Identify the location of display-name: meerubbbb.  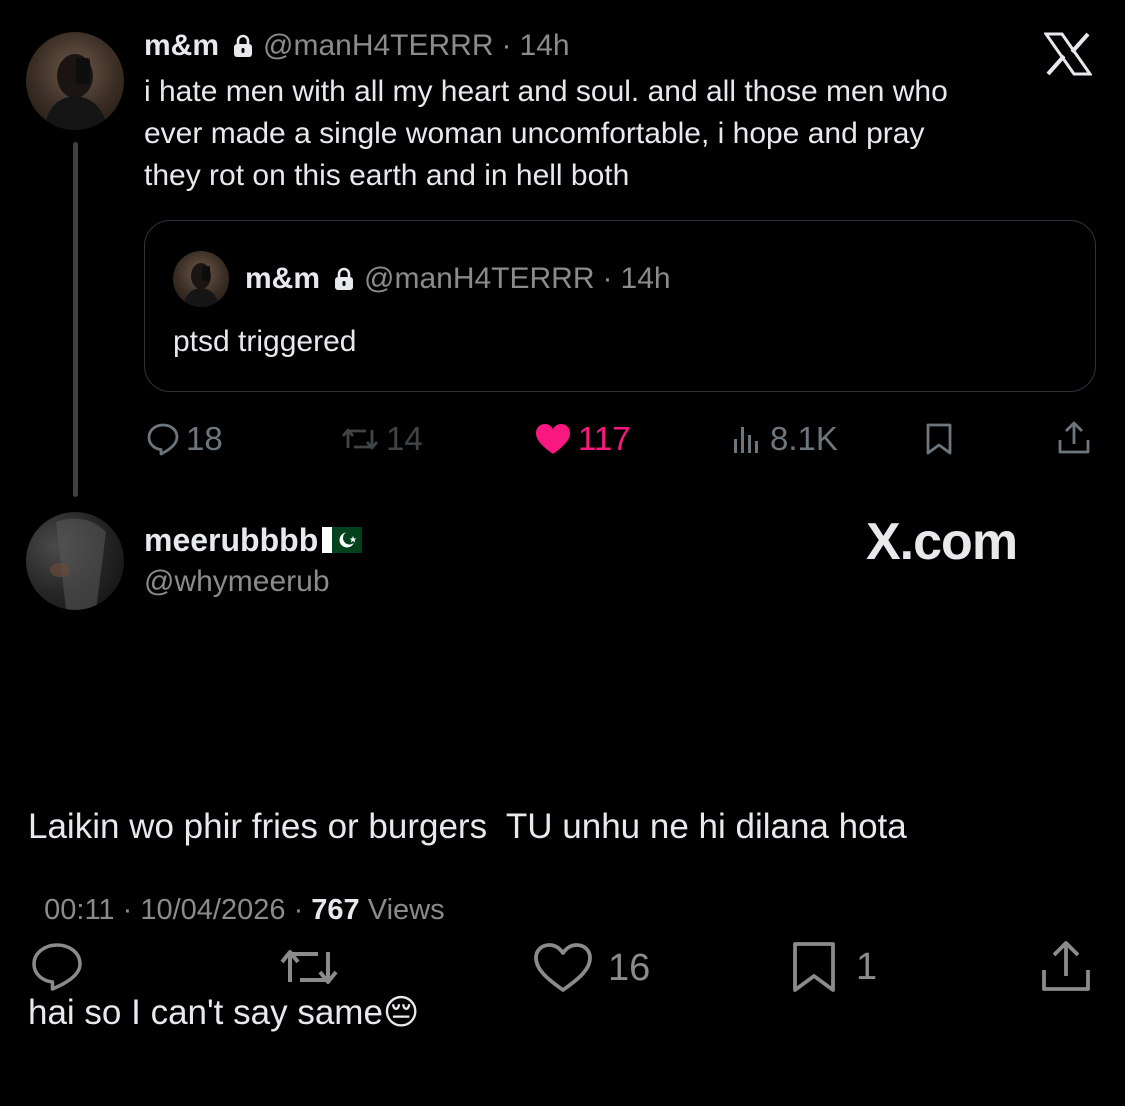
(231, 540).